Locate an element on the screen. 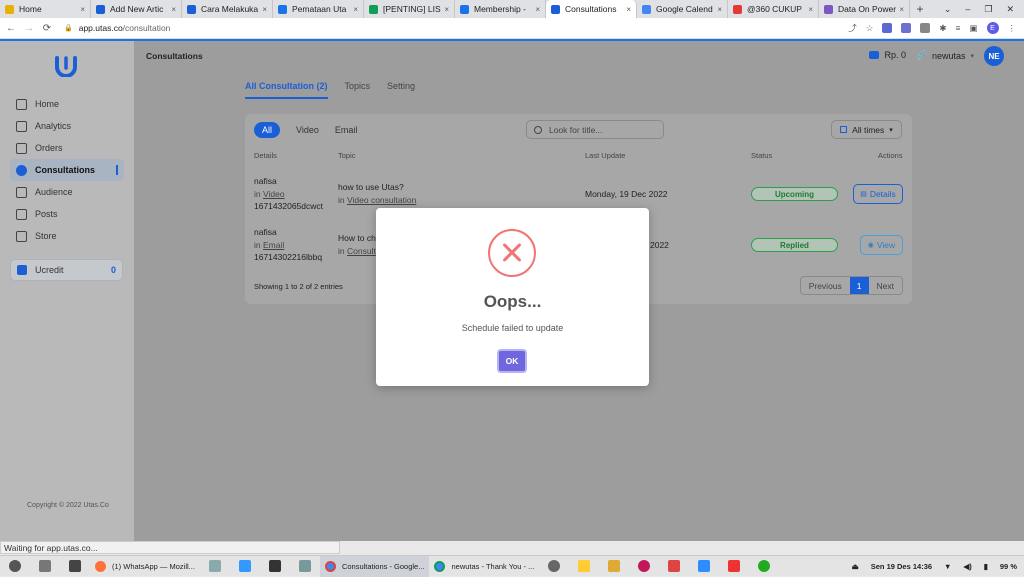 Image resolution: width=1024 pixels, height=577 pixels. media-icon: ≡ is located at coordinates (958, 28).